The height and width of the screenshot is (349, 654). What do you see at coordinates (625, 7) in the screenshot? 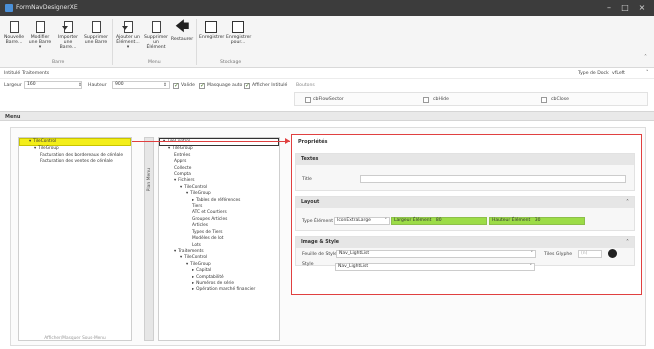
I see `maximize-button: □` at bounding box center [625, 7].